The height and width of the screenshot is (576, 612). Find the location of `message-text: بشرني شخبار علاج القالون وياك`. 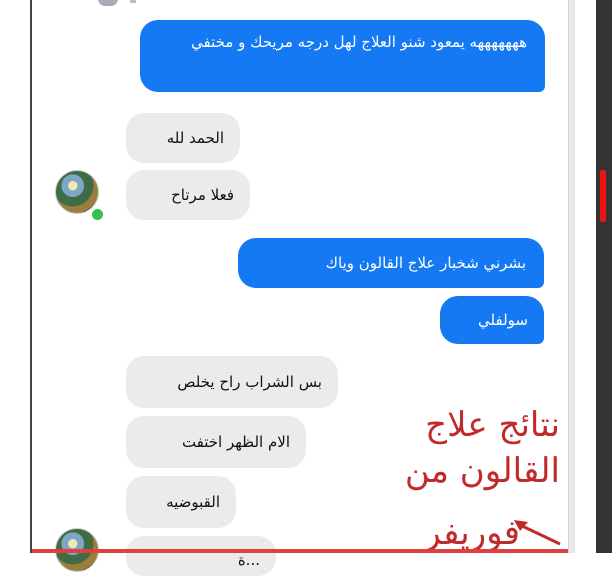

message-text: بشرني شخبار علاج القالون وياك is located at coordinates (425, 263).